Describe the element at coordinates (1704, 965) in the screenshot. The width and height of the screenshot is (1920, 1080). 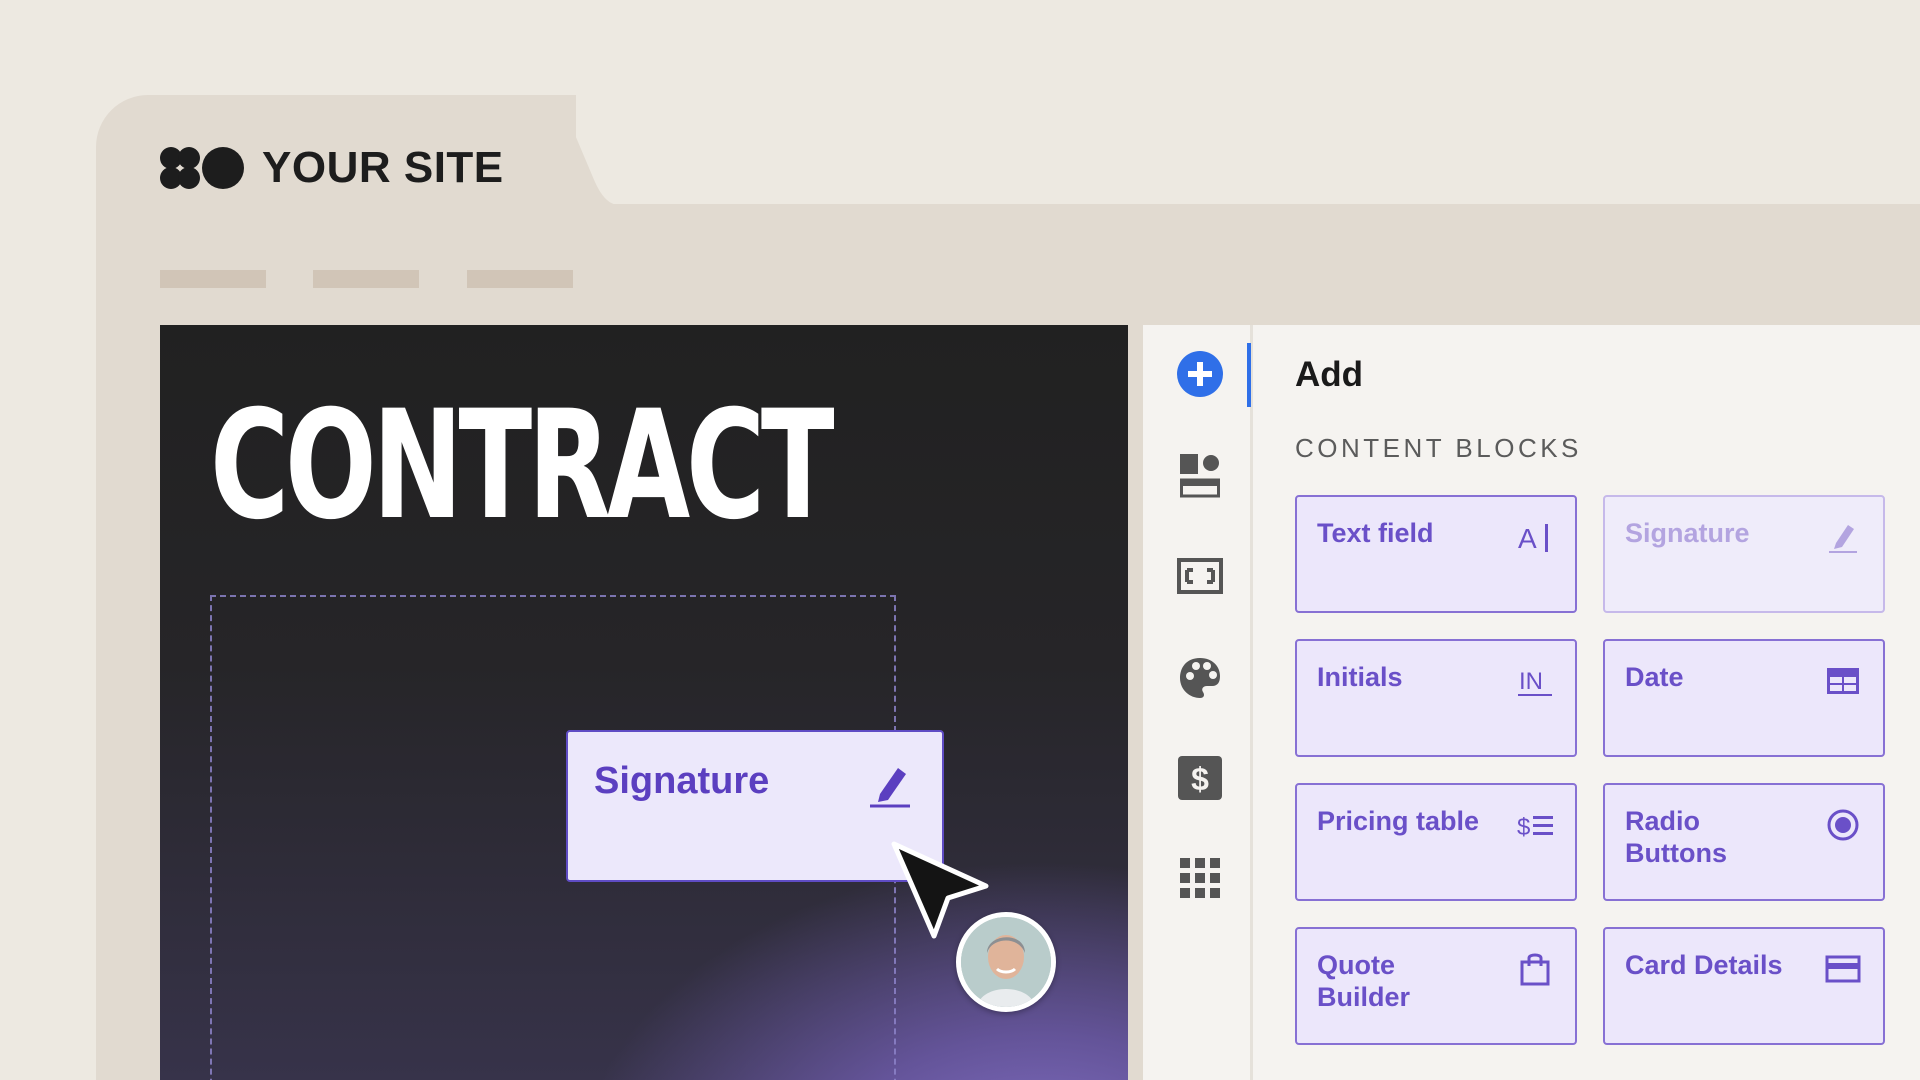
I see `block-label: Card Details` at that location.